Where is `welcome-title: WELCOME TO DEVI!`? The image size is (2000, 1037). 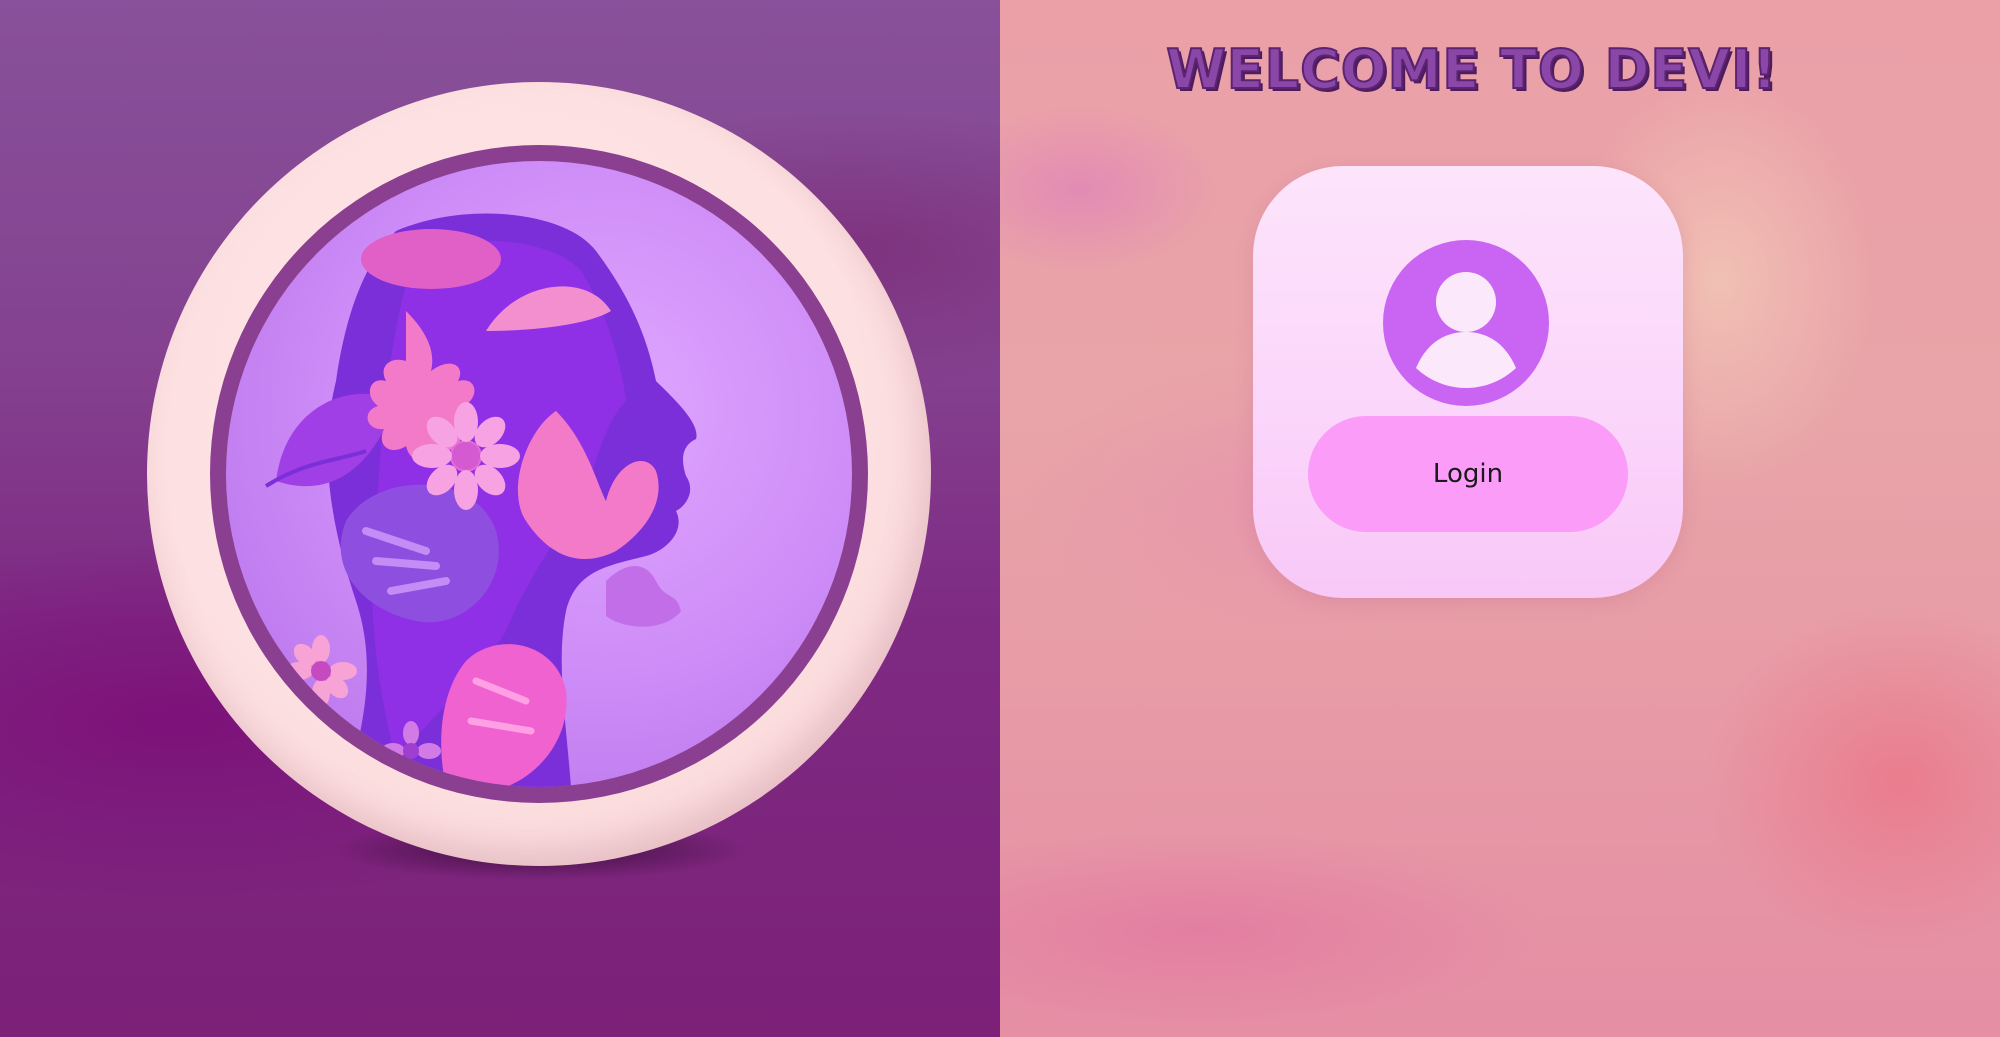
welcome-title: WELCOME TO DEVI! is located at coordinates (1471, 69).